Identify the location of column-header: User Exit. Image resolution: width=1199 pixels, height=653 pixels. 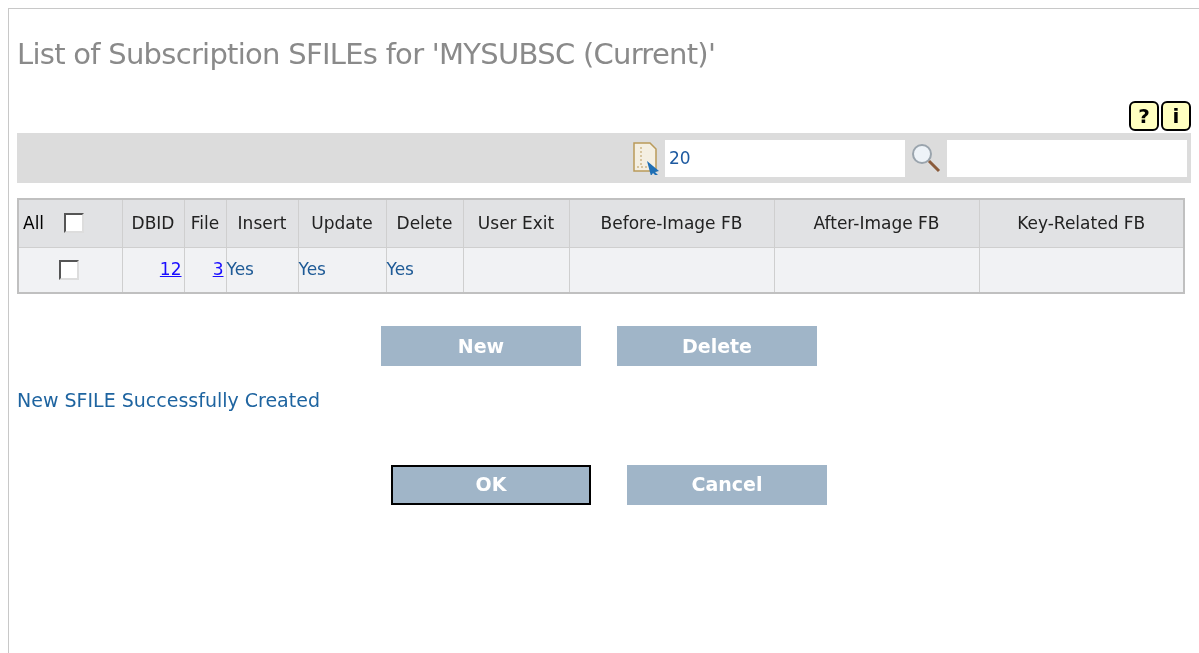
(516, 222).